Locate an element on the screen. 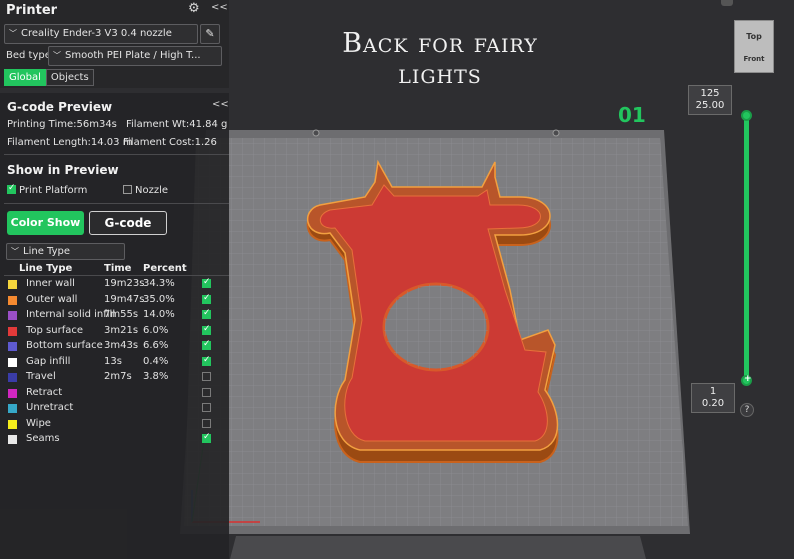 This screenshot has height=559, width=794. legend-row: Bottom surface 3m43s 6.6% is located at coordinates (114, 347).